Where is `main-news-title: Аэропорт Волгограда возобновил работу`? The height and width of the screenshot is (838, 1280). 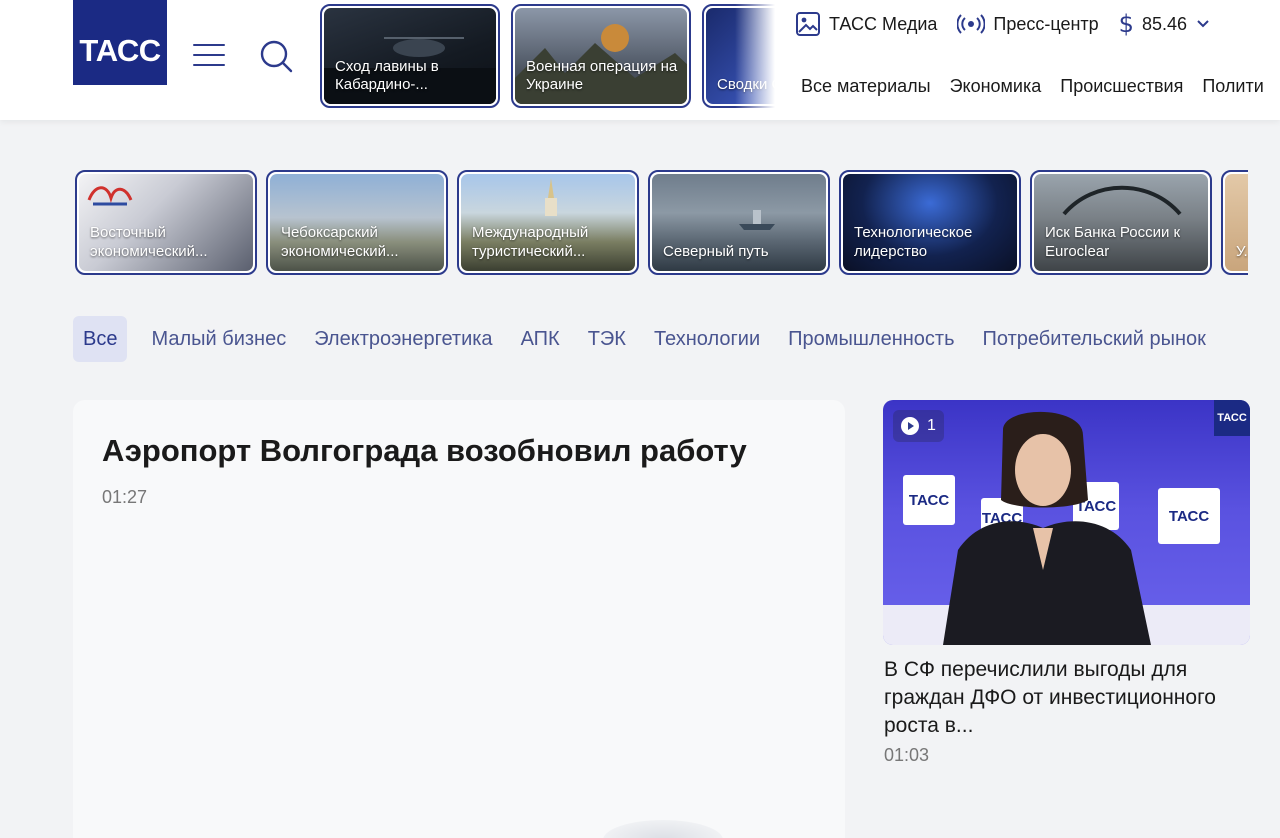 main-news-title: Аэропорт Волгограда возобновил работу is located at coordinates (424, 451).